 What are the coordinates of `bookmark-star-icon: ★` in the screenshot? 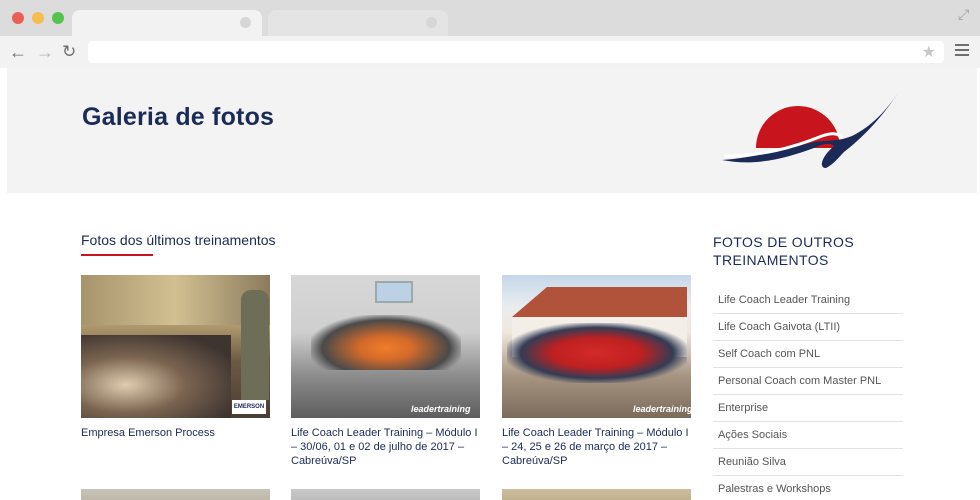 It's located at (929, 52).